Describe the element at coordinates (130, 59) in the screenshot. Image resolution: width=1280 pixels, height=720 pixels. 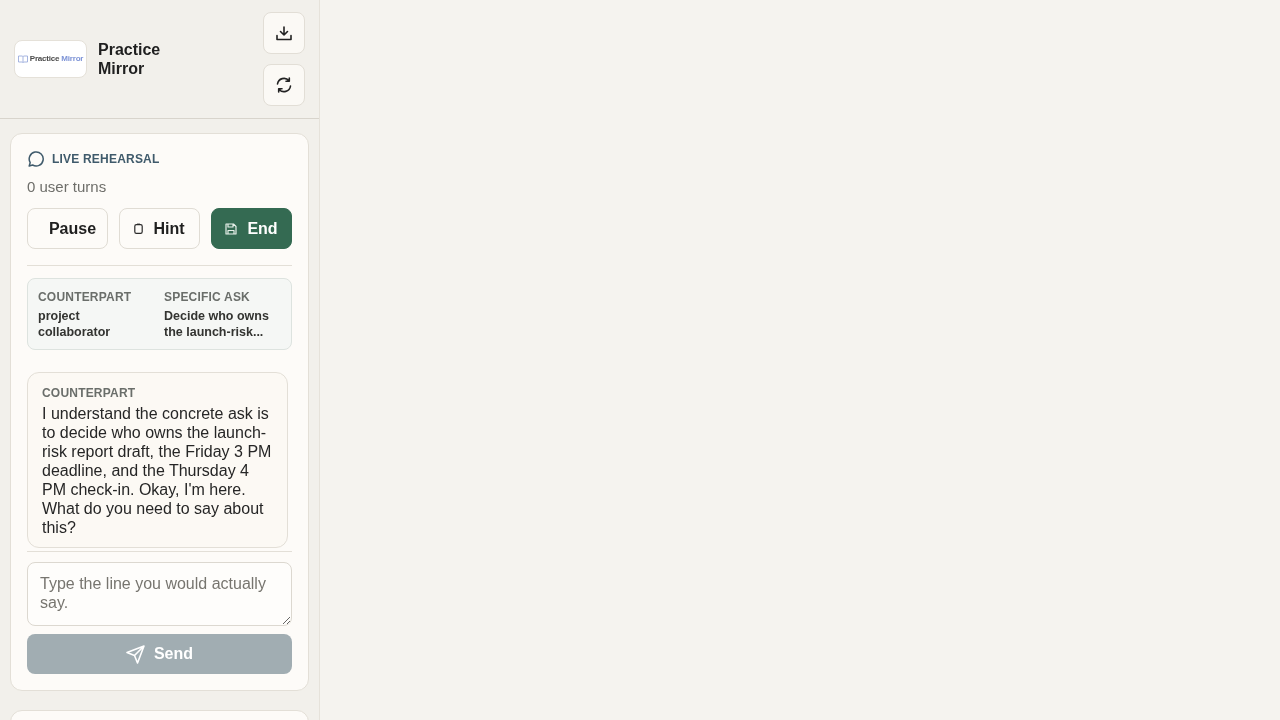
I see `app-title: Practice Mirror` at that location.